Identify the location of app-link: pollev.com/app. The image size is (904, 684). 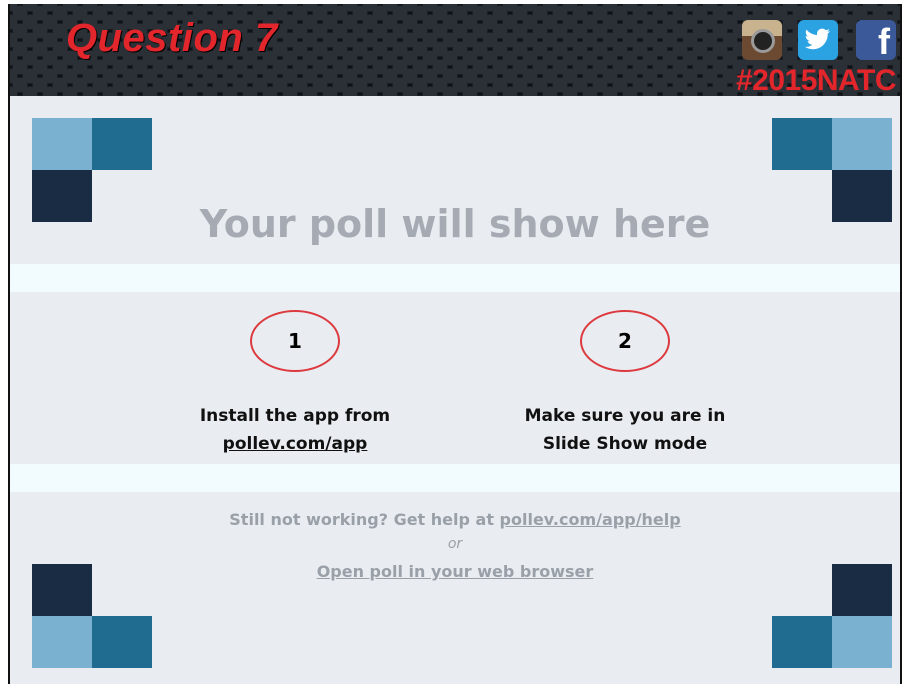
(295, 444).